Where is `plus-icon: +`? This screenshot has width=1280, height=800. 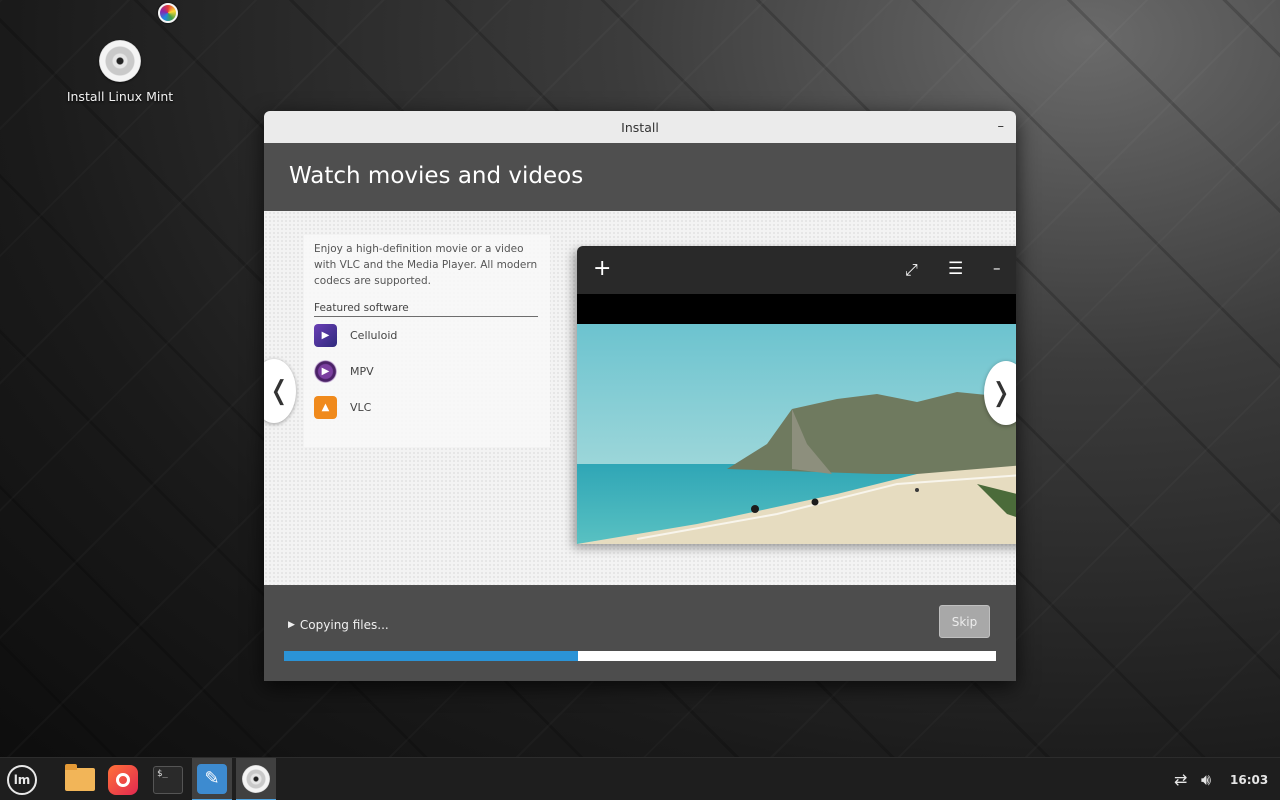 plus-icon: + is located at coordinates (602, 268).